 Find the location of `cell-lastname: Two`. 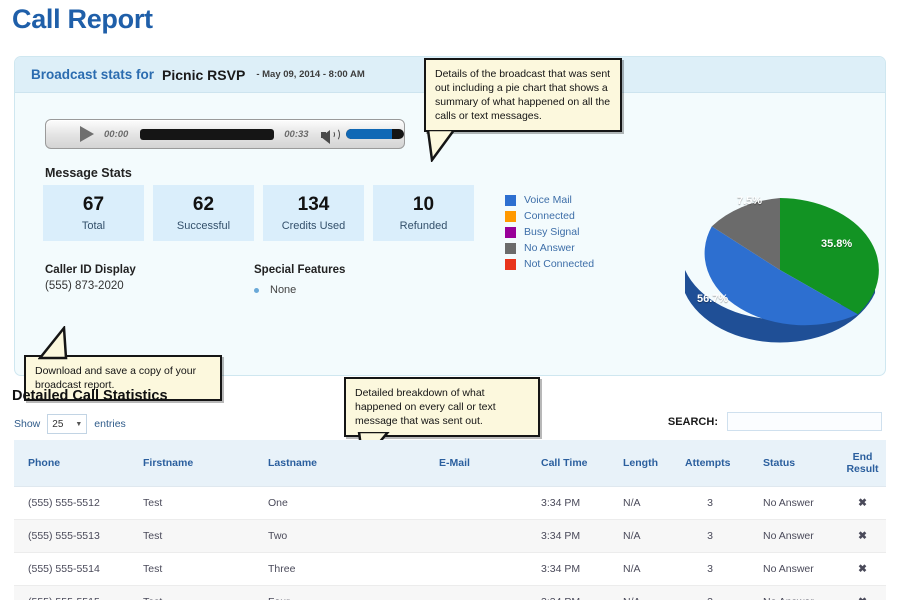

cell-lastname: Two is located at coordinates (318, 536).